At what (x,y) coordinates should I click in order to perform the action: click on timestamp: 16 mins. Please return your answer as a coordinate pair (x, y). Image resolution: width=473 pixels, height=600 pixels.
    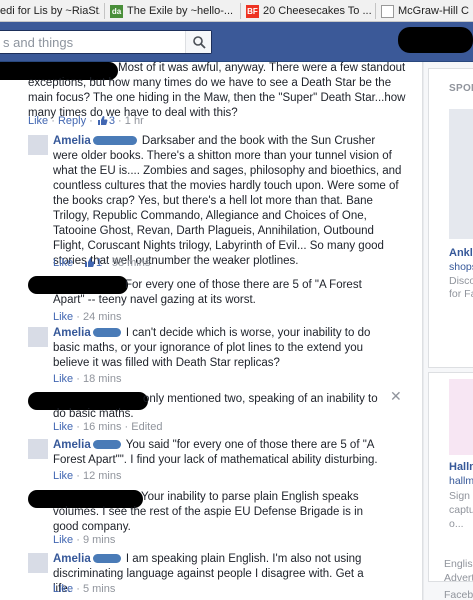
    Looking at the image, I should click on (102, 427).